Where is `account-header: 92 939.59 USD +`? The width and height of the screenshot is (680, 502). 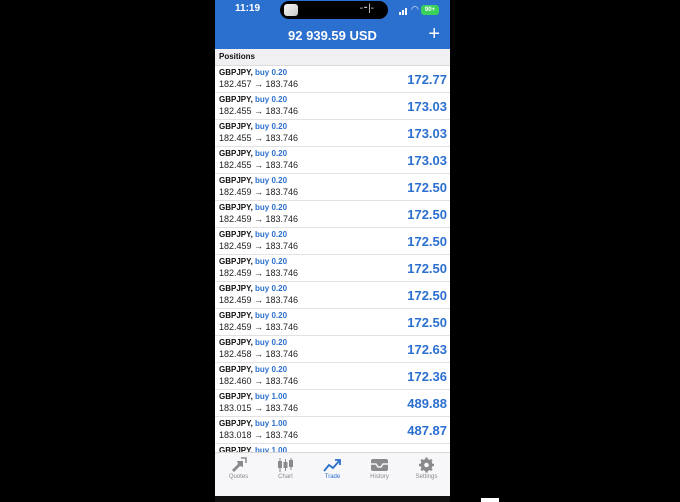
account-header: 92 939.59 USD + is located at coordinates (332, 35).